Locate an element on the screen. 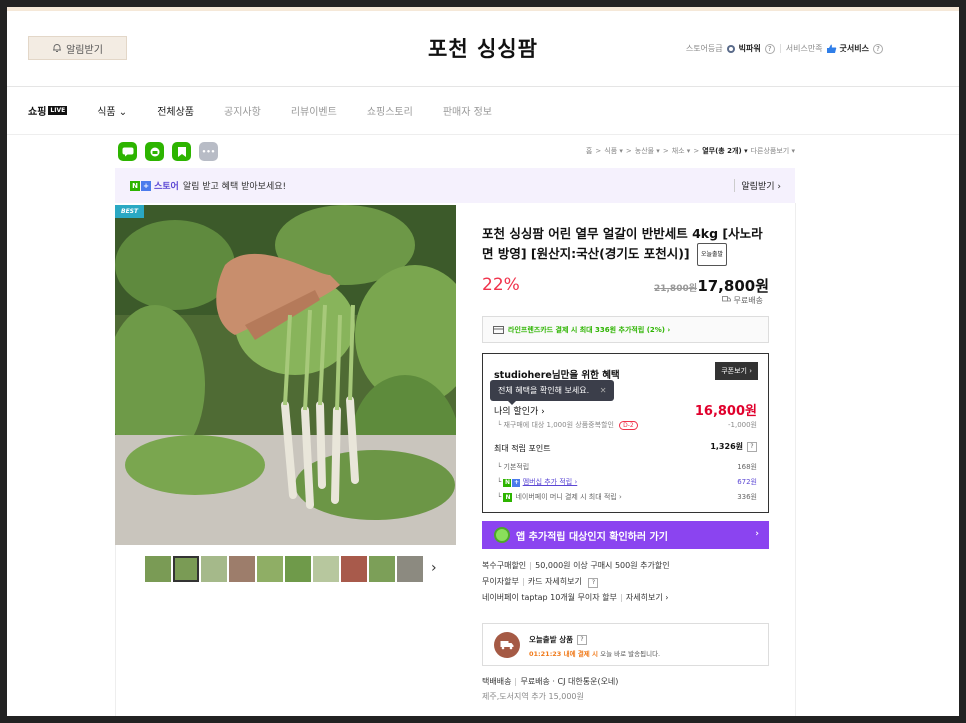 The height and width of the screenshot is (723, 966). grade-value: 빅파워 is located at coordinates (749, 48).